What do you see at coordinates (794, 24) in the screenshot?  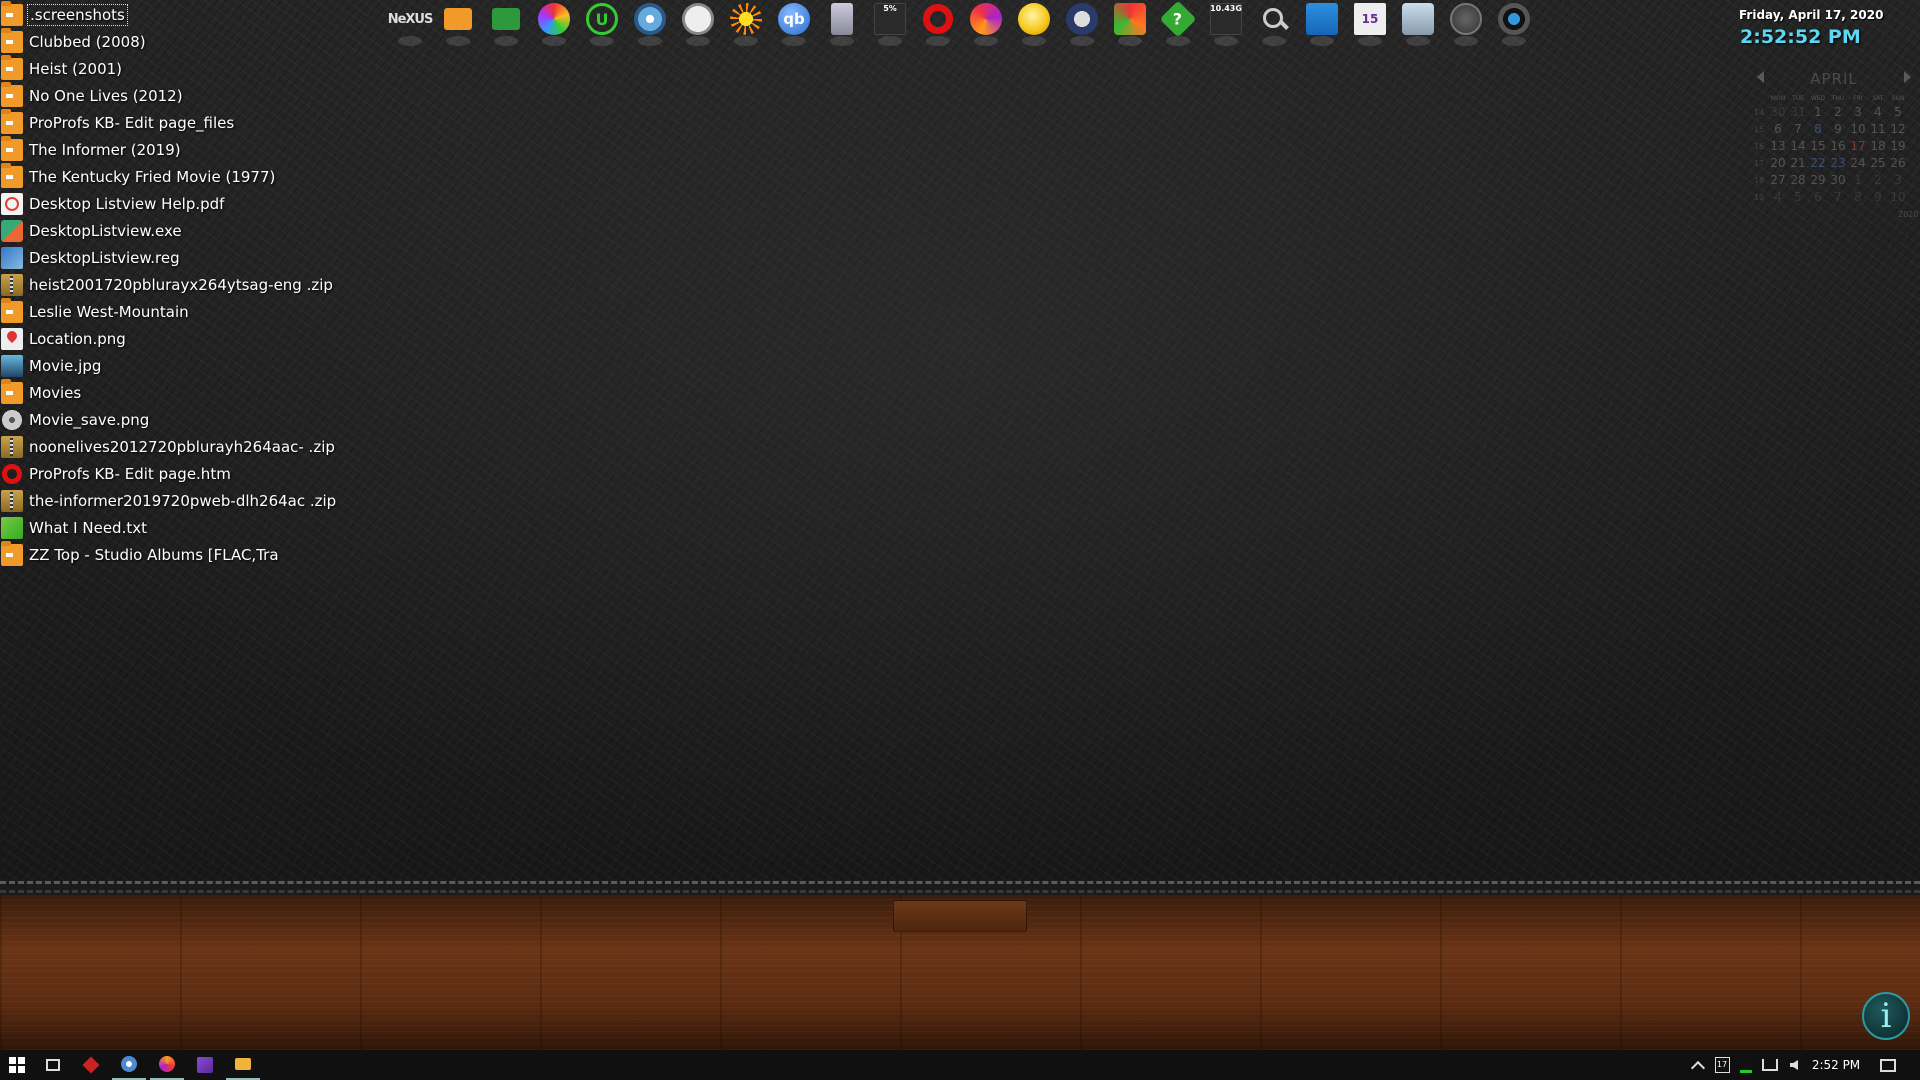 I see `dock-item: qb` at bounding box center [794, 24].